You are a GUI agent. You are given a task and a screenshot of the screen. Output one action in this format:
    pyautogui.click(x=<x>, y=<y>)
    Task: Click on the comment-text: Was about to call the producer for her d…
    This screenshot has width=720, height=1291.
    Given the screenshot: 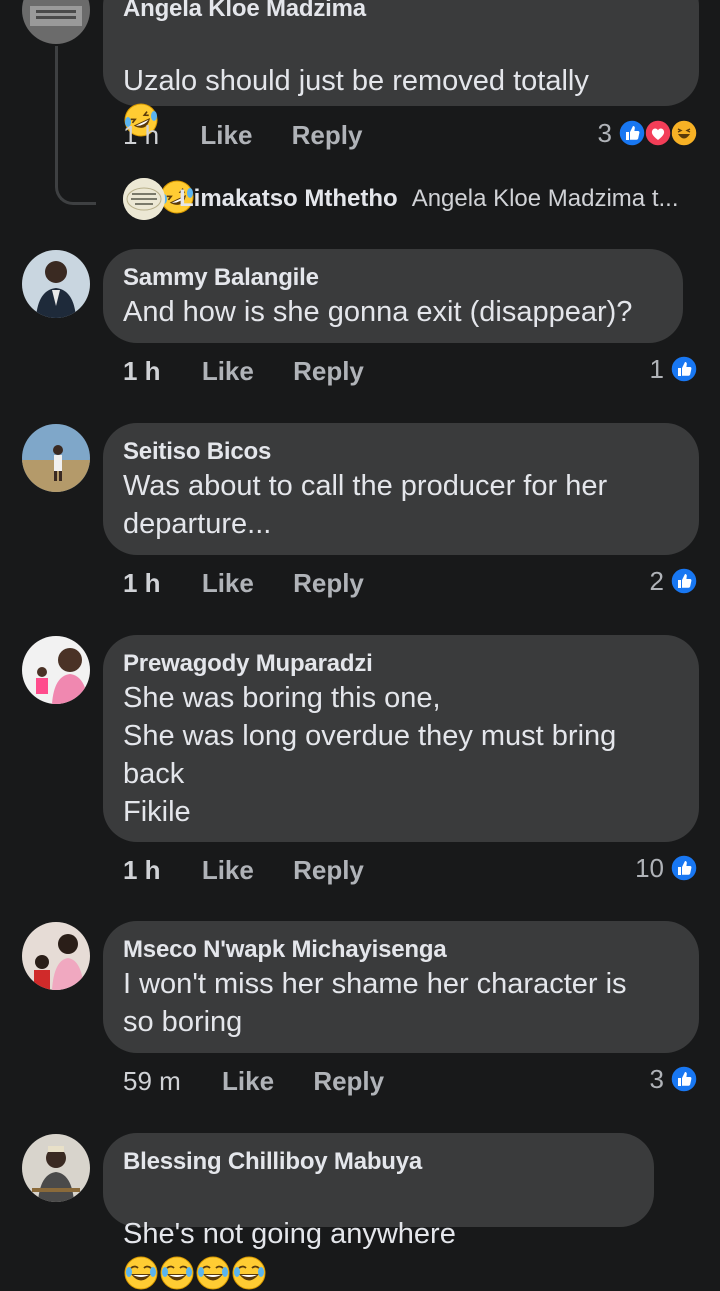 What is the action you would take?
    pyautogui.click(x=365, y=505)
    